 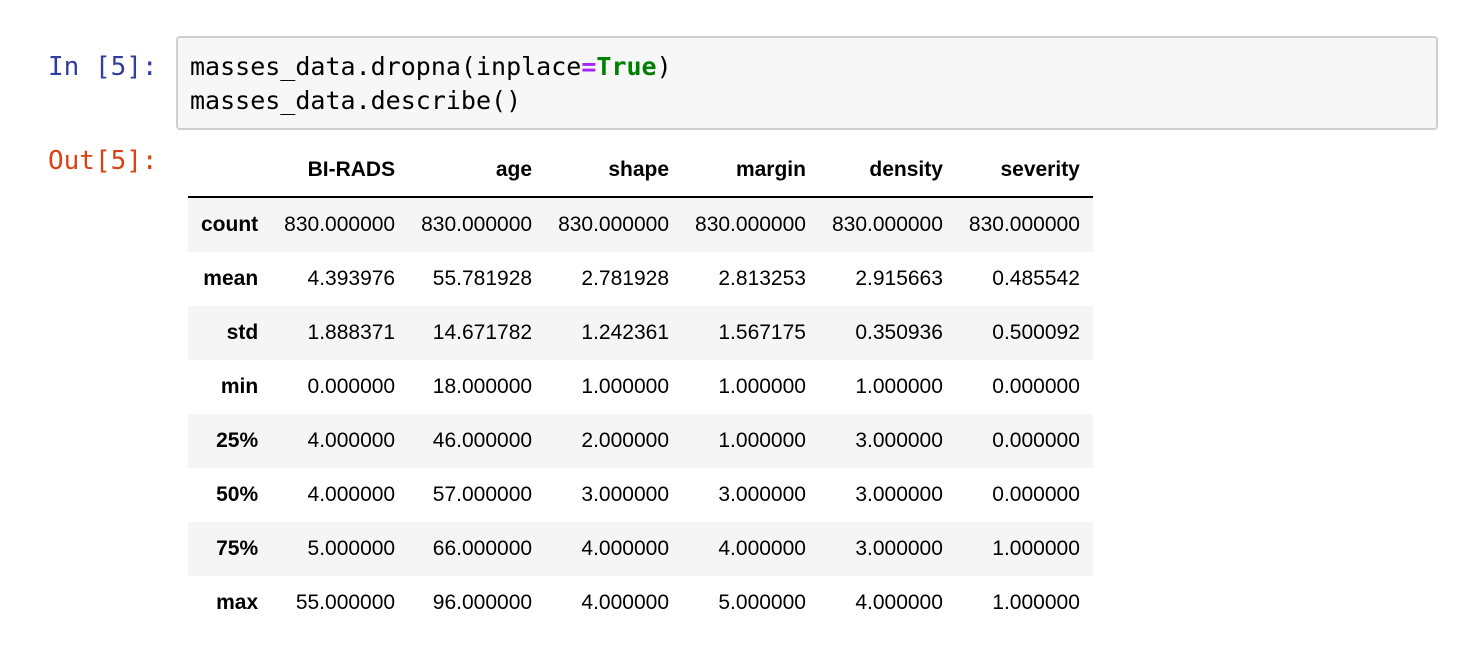 What do you see at coordinates (482, 332) in the screenshot?
I see `table-cell: 14.671782` at bounding box center [482, 332].